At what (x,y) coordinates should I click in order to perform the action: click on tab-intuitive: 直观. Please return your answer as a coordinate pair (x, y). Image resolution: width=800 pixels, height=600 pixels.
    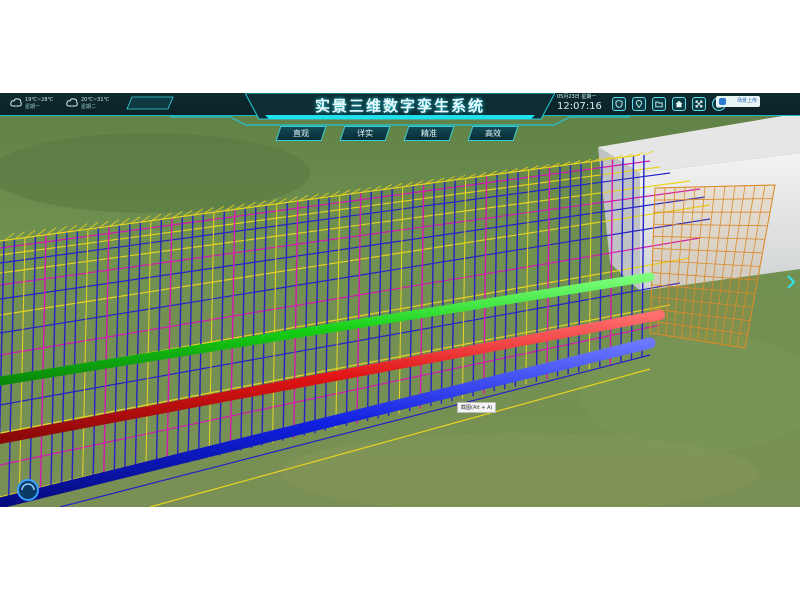
    Looking at the image, I should click on (301, 133).